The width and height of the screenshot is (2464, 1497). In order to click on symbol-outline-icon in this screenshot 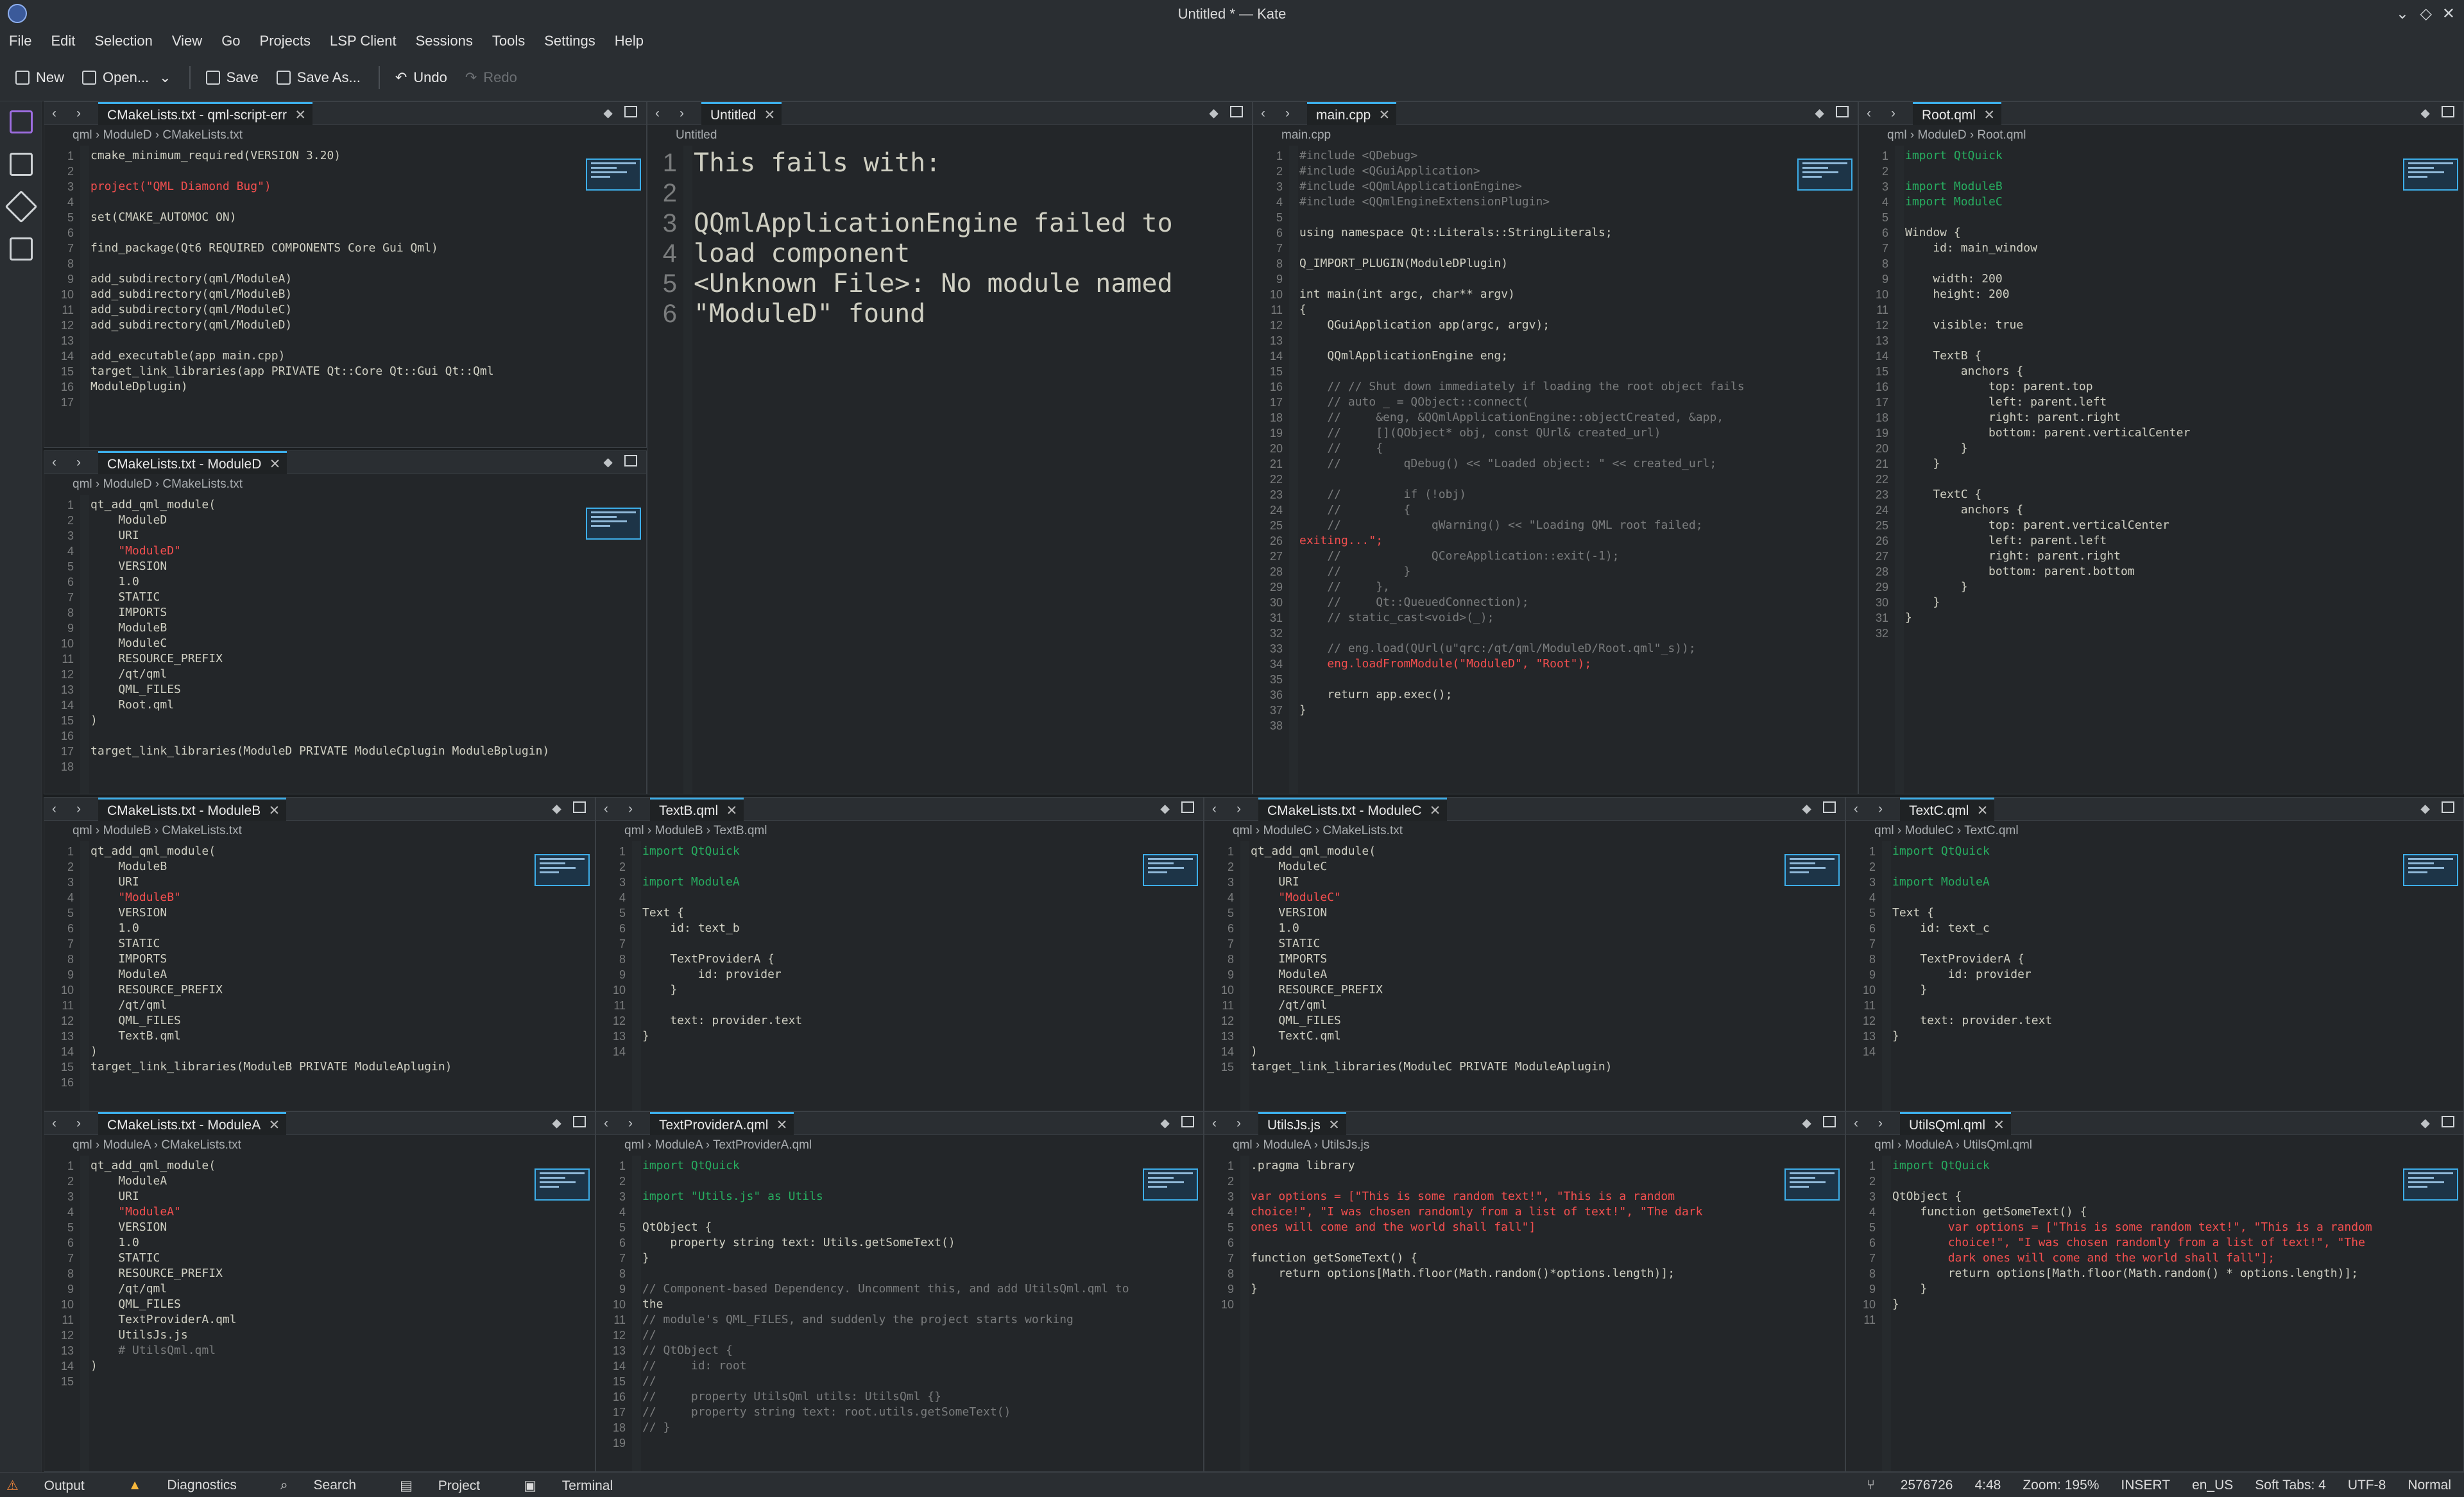, I will do `click(21, 249)`.